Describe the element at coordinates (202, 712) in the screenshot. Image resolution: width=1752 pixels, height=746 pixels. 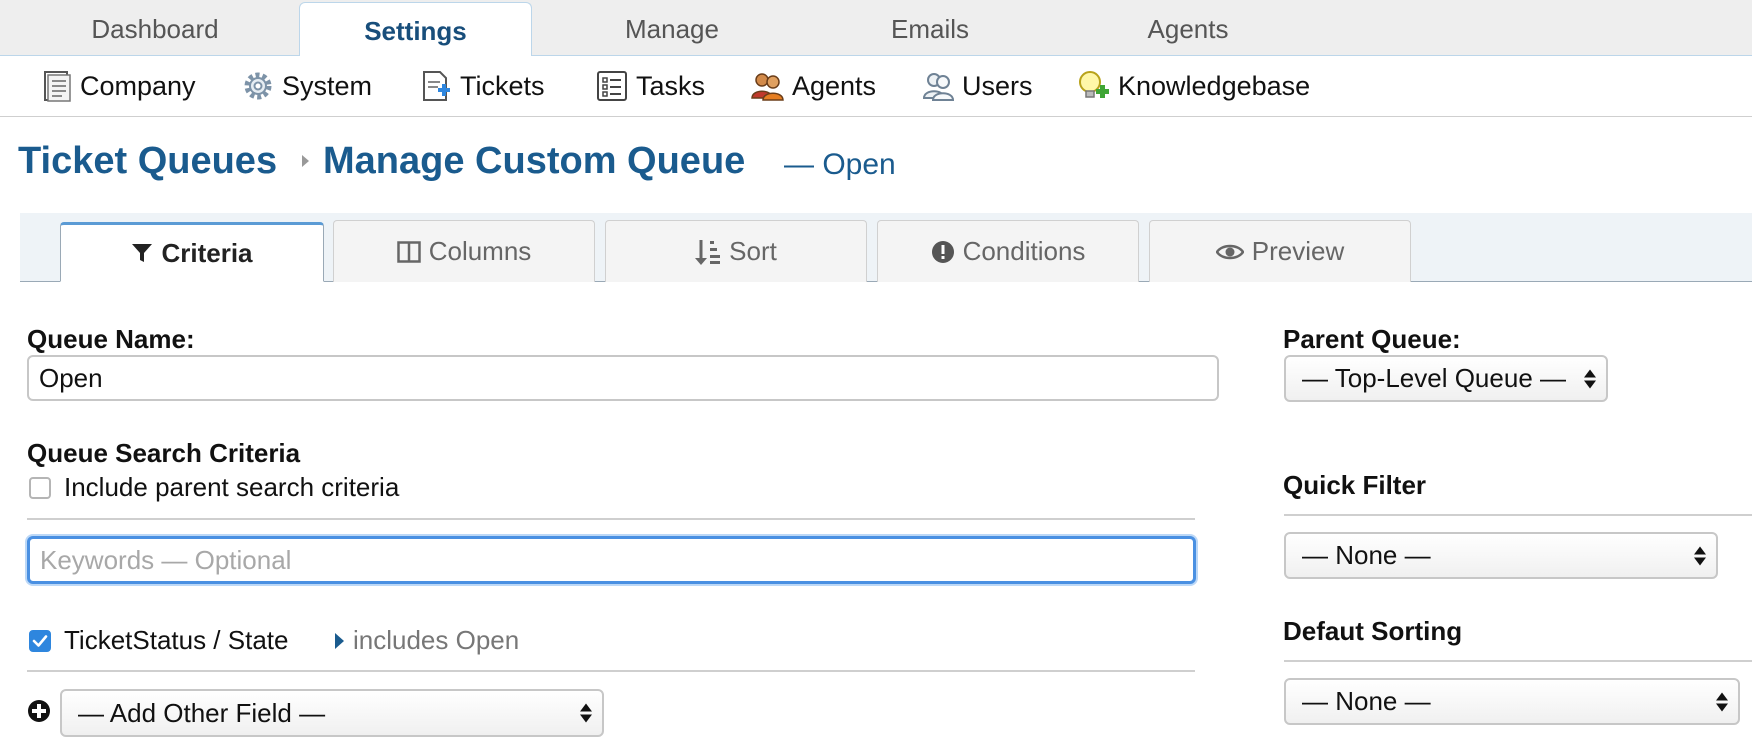
I see `add-other-field-value: — Add Other Field —` at that location.